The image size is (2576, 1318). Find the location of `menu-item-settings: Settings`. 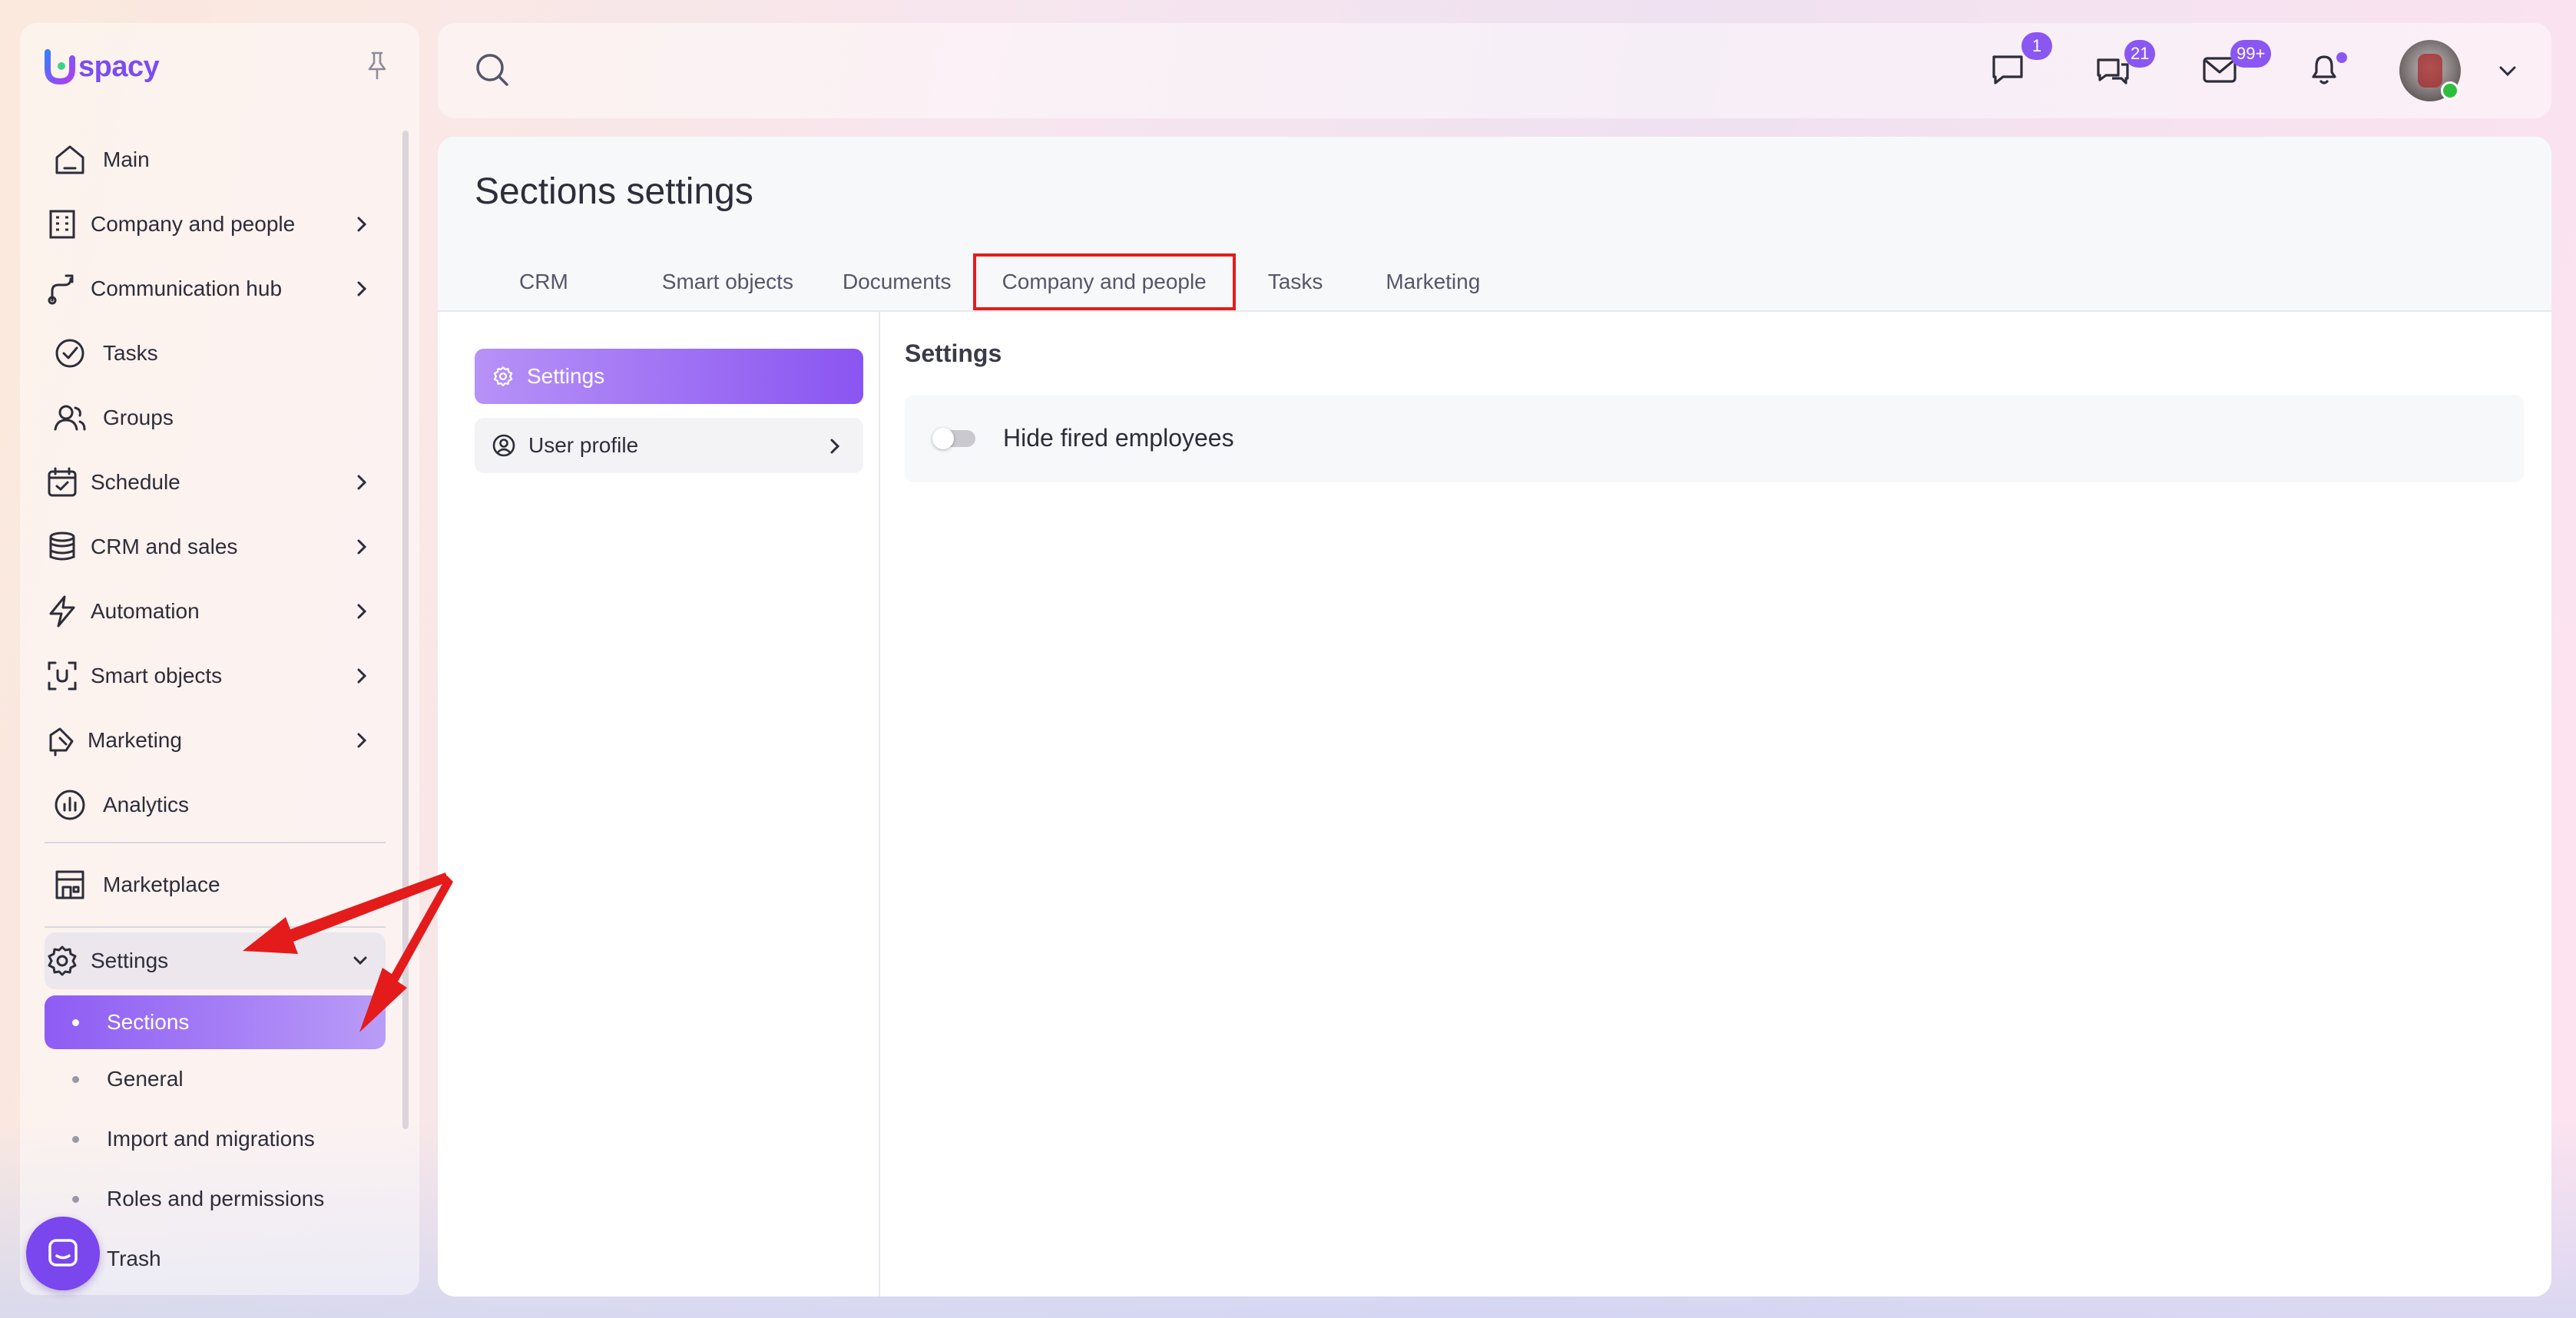

menu-item-settings: Settings is located at coordinates (669, 377).